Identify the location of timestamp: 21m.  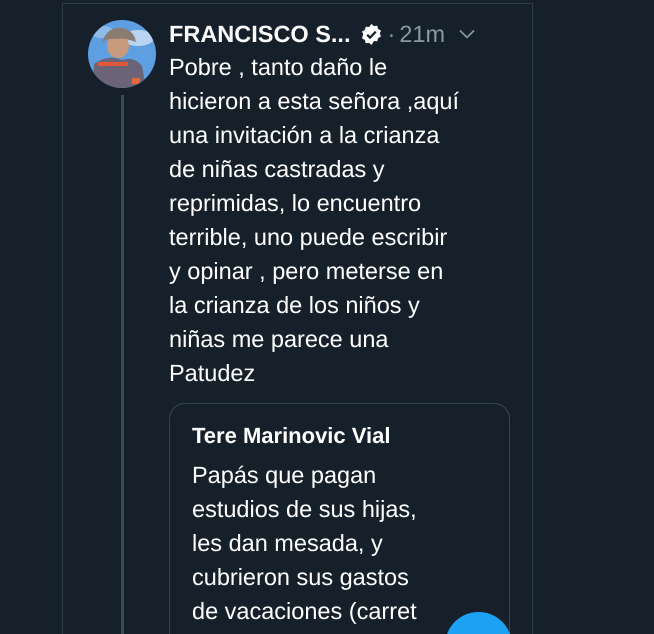
(422, 34).